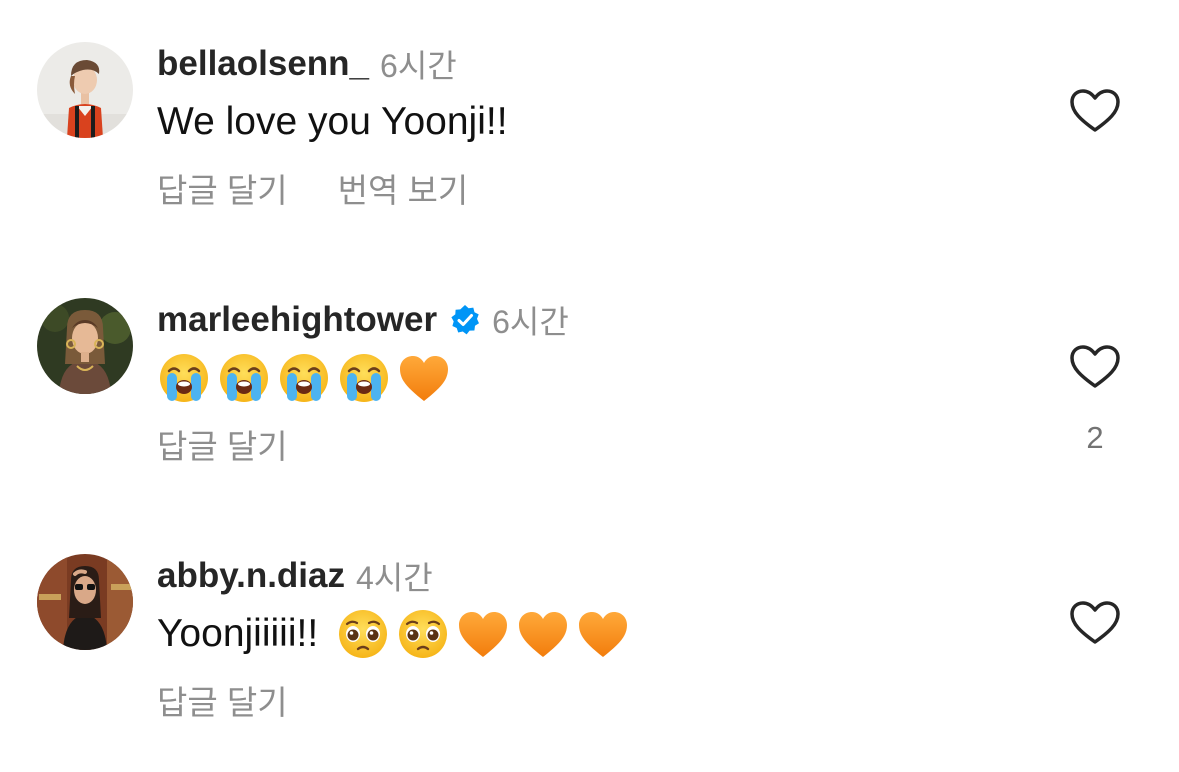 This screenshot has height=772, width=1179. What do you see at coordinates (394, 578) in the screenshot?
I see `comment-time: 4시간` at bounding box center [394, 578].